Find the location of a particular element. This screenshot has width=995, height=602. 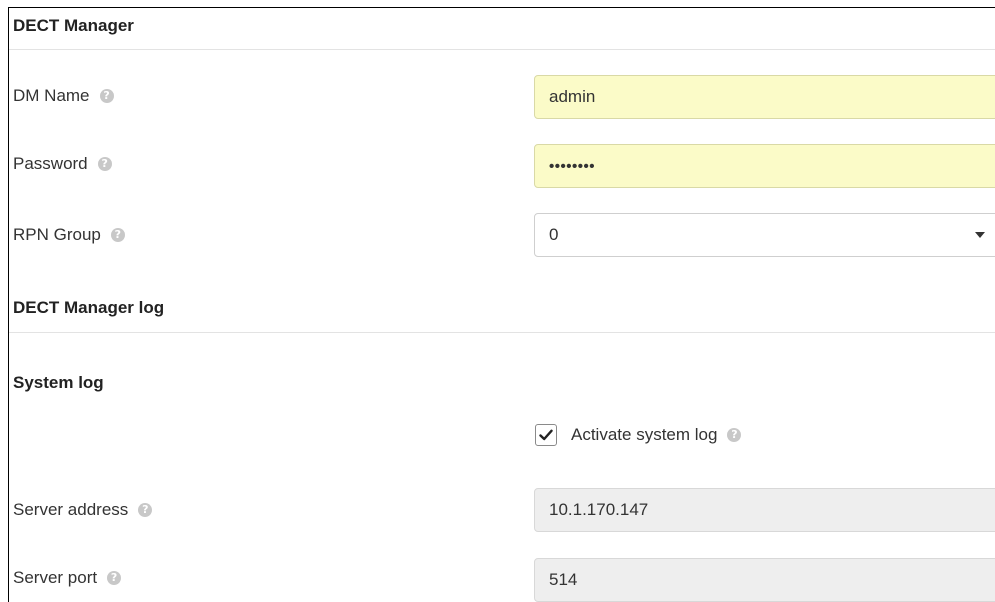

activate-system-log-label: Activate system log is located at coordinates (644, 434).